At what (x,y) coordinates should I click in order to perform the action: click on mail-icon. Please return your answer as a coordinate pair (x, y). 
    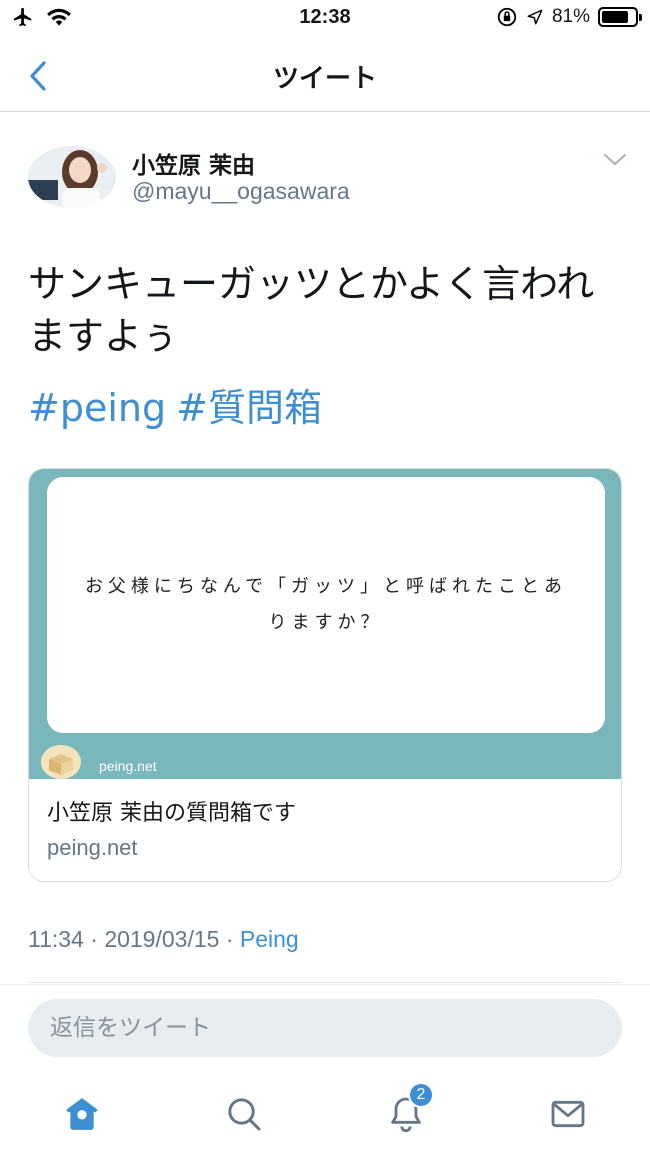
    Looking at the image, I should click on (568, 1114).